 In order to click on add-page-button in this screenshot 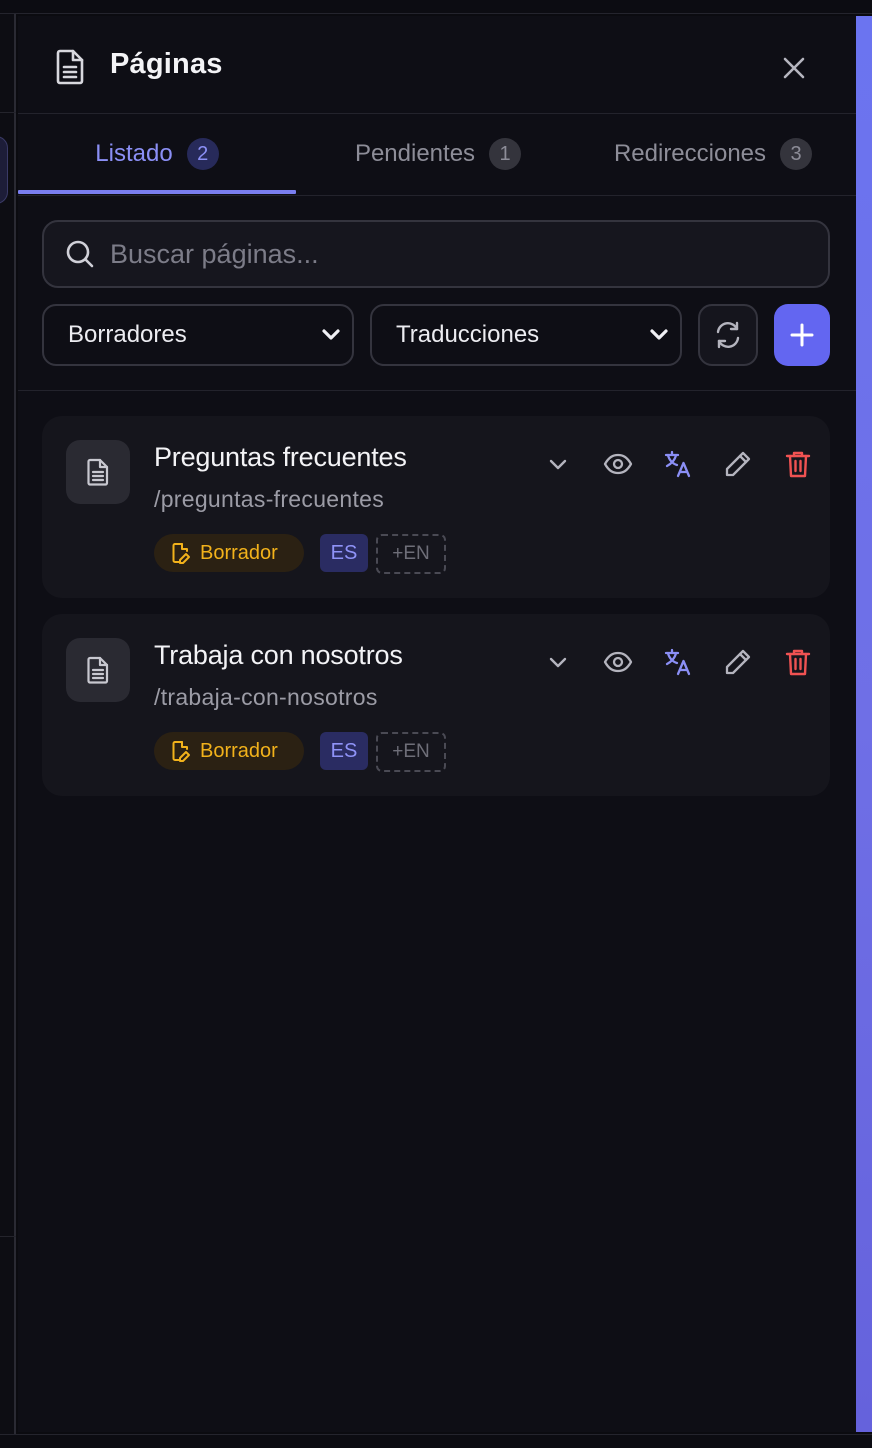, I will do `click(802, 335)`.